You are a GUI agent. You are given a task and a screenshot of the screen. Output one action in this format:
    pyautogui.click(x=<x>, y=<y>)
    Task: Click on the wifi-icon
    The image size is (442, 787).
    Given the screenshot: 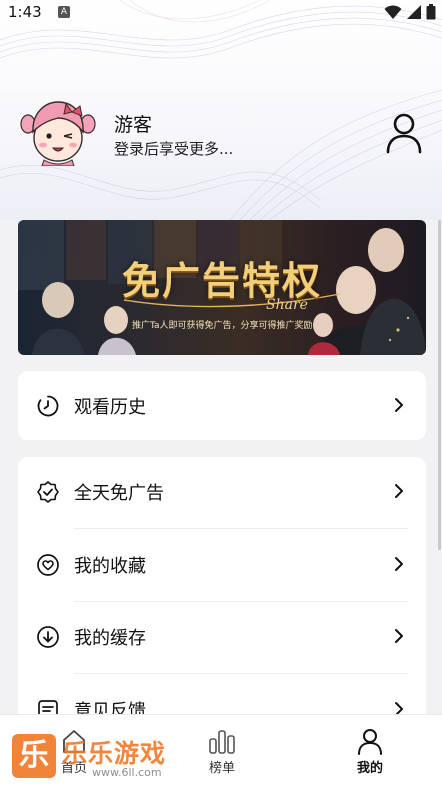 What is the action you would take?
    pyautogui.click(x=393, y=12)
    